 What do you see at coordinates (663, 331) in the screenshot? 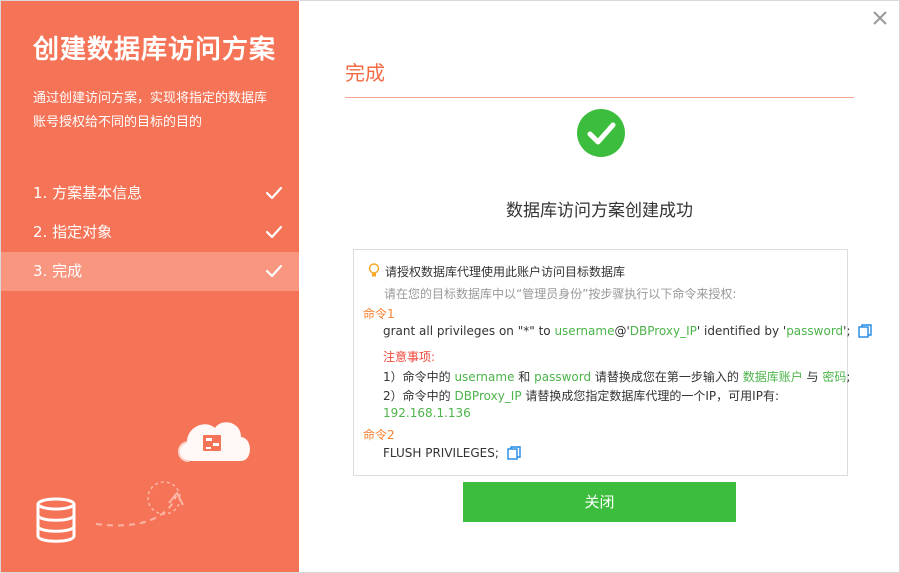
I see `ip-token: DBProxy_IP` at bounding box center [663, 331].